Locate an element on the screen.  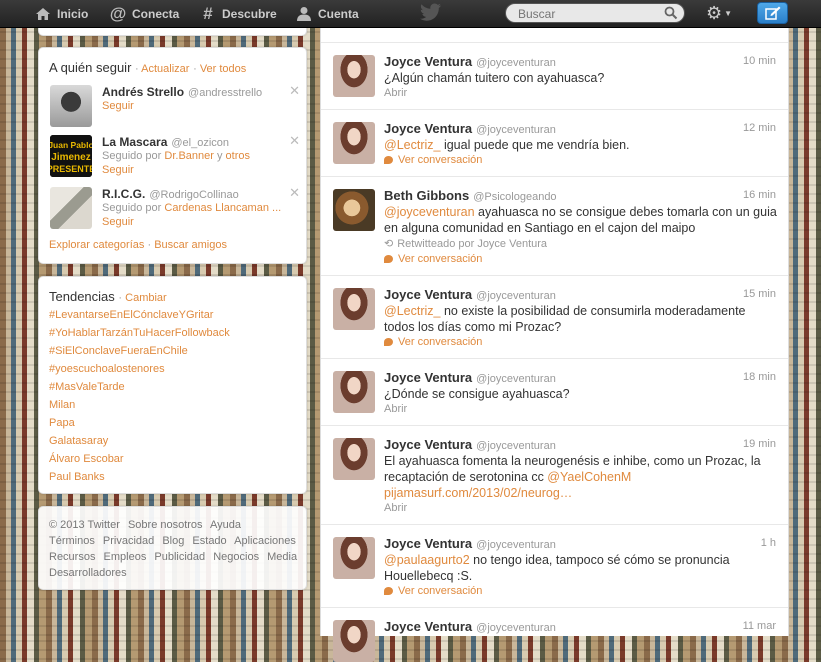
footer-link: Recursos is located at coordinates (72, 557).